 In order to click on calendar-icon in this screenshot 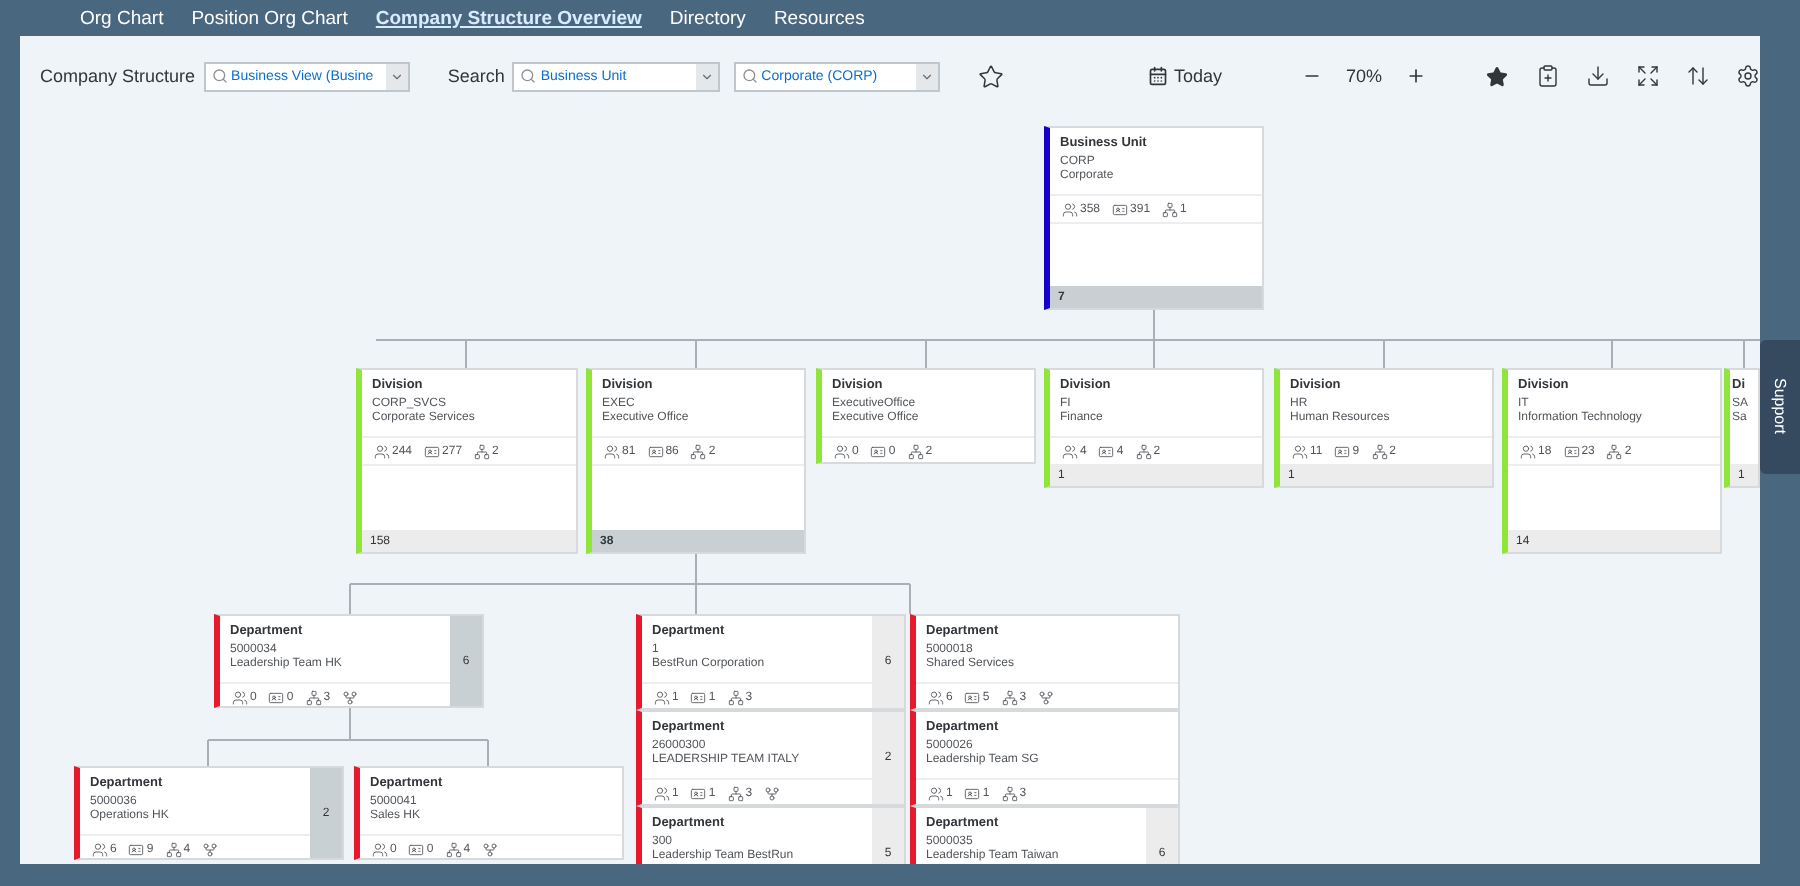, I will do `click(1157, 76)`.